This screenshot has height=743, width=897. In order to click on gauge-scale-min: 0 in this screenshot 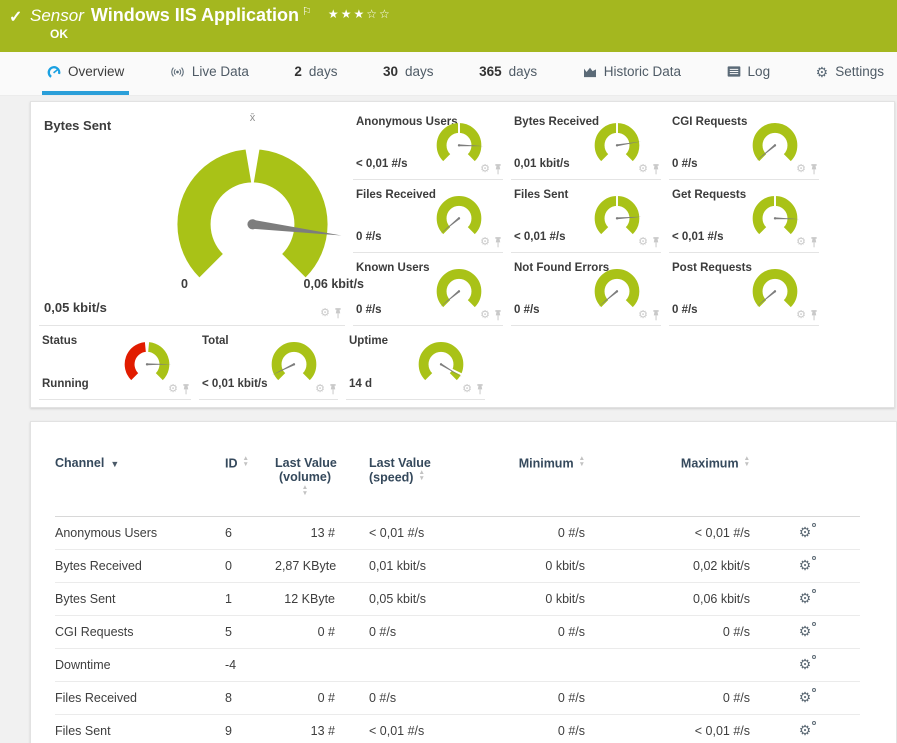, I will do `click(184, 284)`.